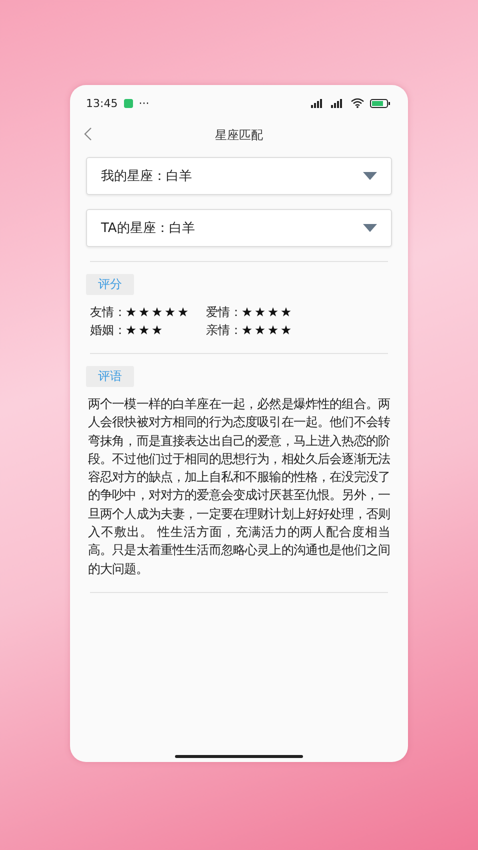 Image resolution: width=478 pixels, height=850 pixels. What do you see at coordinates (381, 103) in the screenshot?
I see `battery-icon` at bounding box center [381, 103].